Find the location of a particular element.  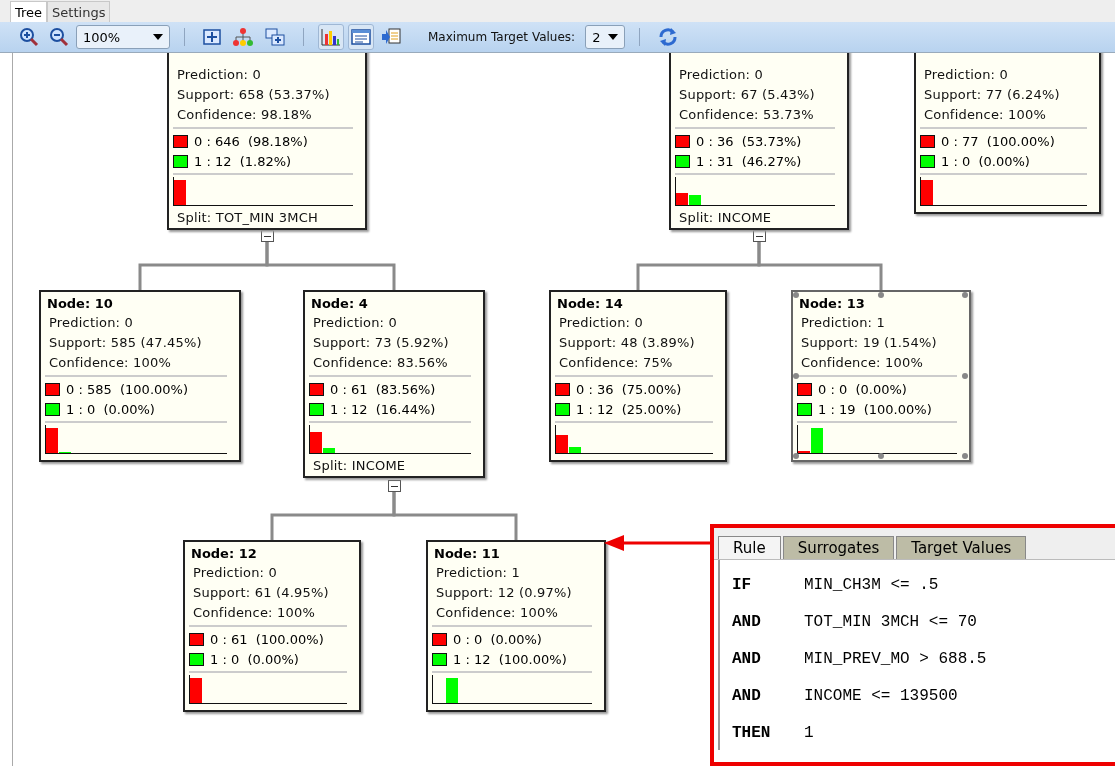

class-count: 0 : 36 (53.73%) is located at coordinates (749, 141).